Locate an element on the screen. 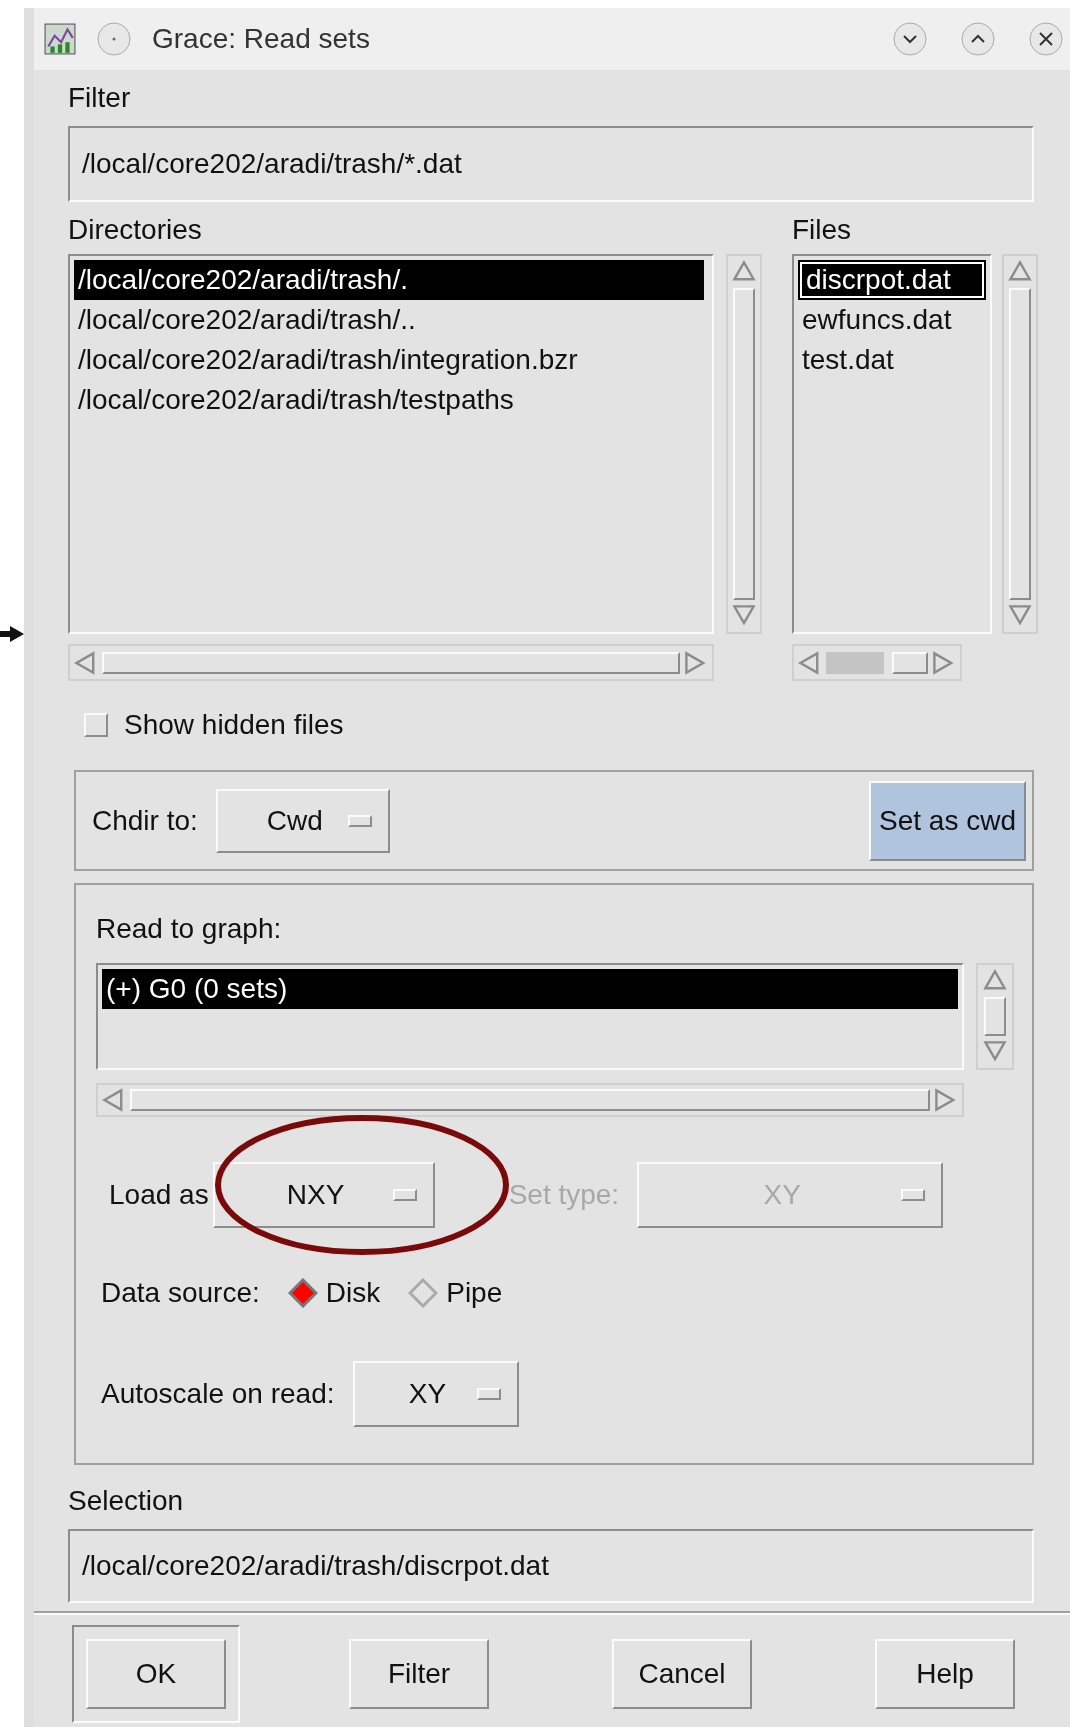 This screenshot has width=1070, height=1727. checkbox is located at coordinates (96, 725).